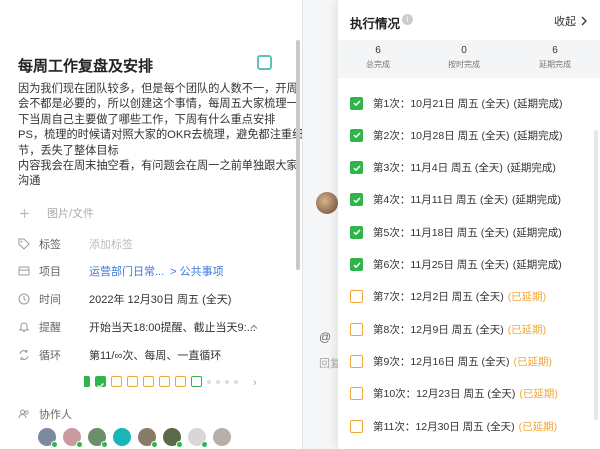  I want to click on occurrence-row: 第3次：11月4日 周五 (全天) (延期完成), so click(453, 168).